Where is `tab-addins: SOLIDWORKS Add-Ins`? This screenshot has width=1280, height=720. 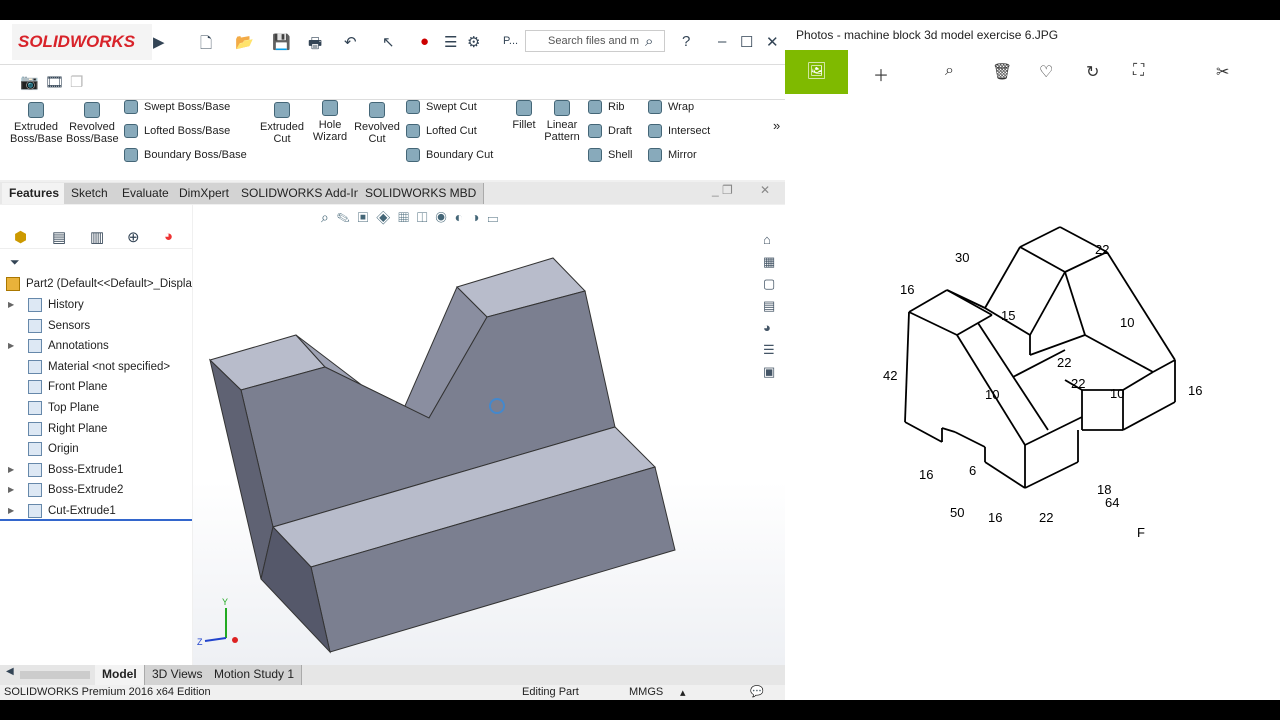 tab-addins: SOLIDWORKS Add-Ins is located at coordinates (304, 193).